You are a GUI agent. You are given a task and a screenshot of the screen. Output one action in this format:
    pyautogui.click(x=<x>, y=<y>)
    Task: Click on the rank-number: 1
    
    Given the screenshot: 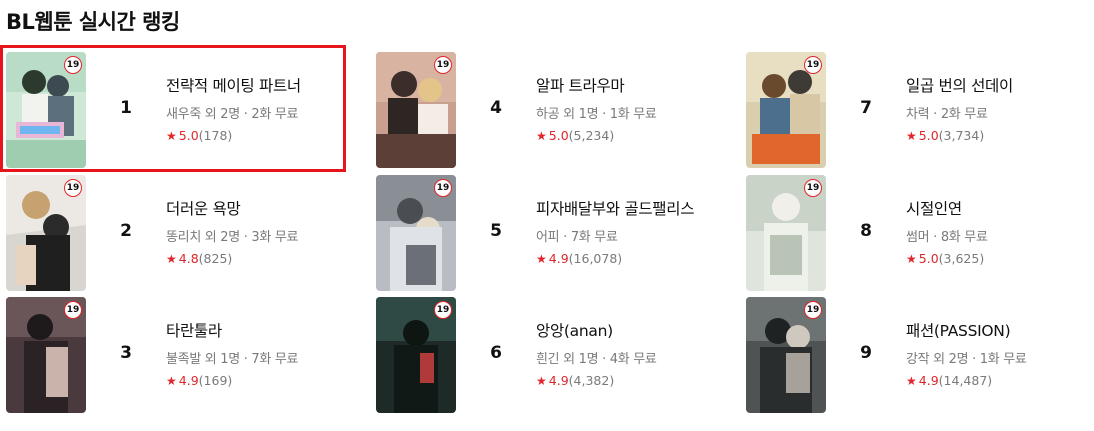 What is the action you would take?
    pyautogui.click(x=126, y=108)
    